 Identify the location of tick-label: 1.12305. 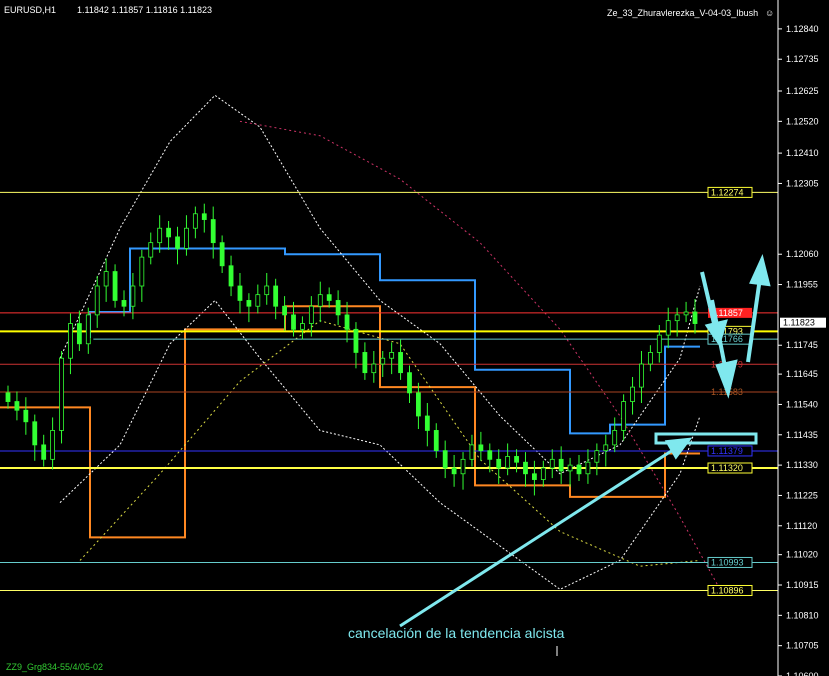
(802, 183).